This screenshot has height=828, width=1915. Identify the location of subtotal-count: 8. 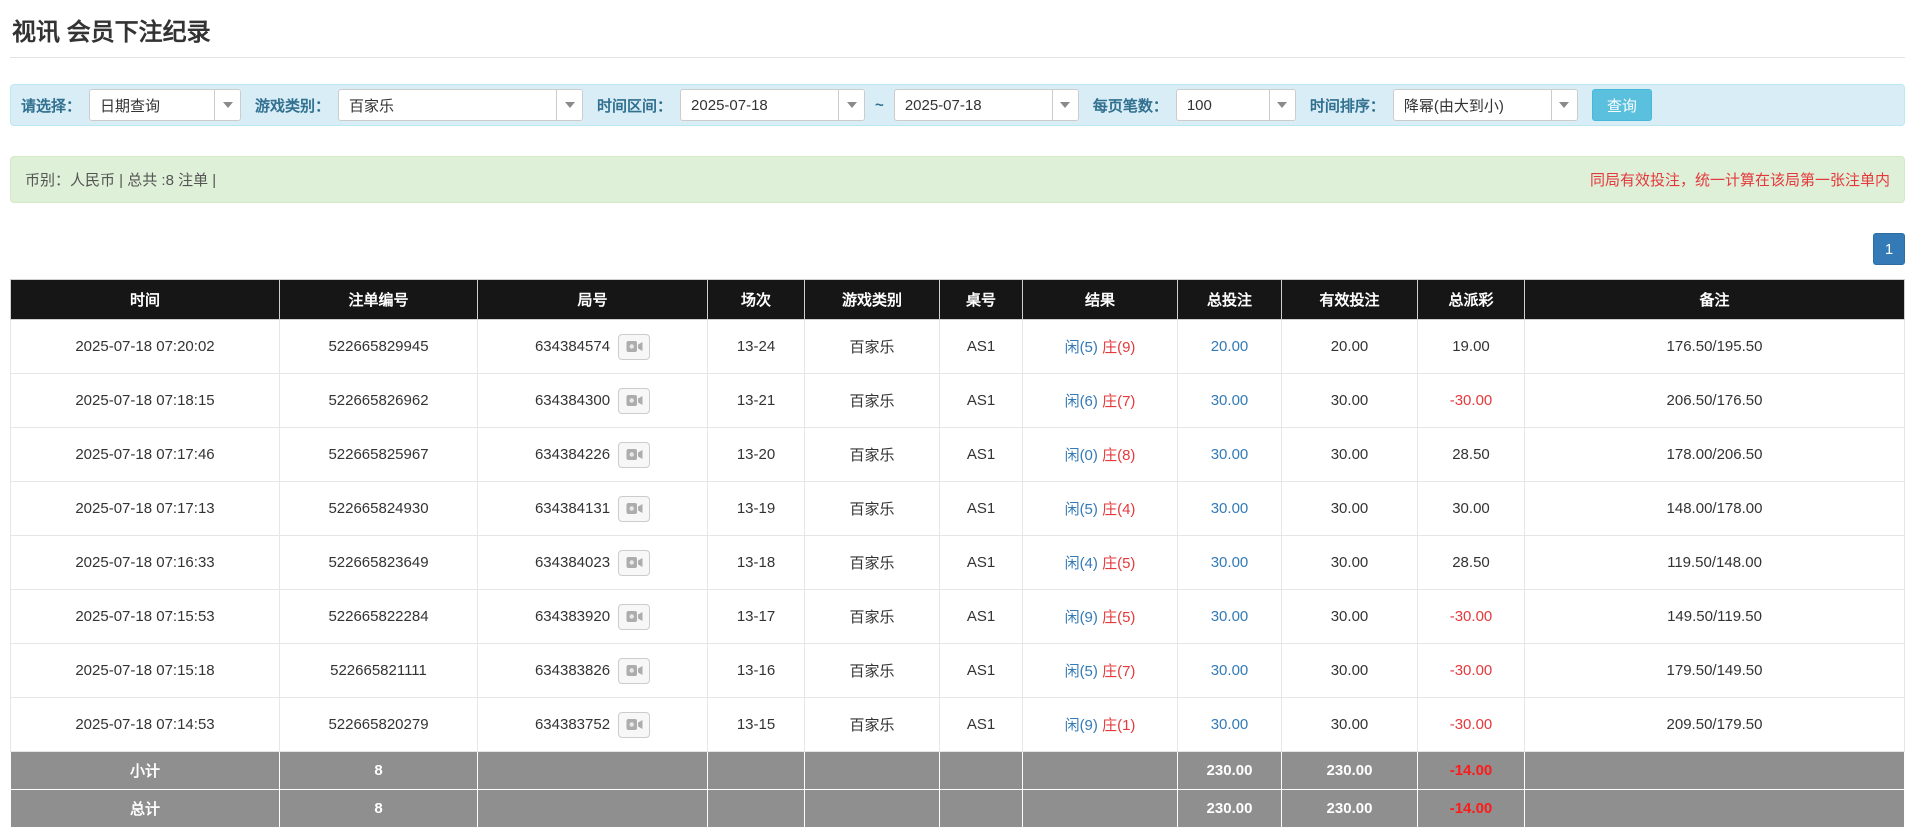
(378, 770).